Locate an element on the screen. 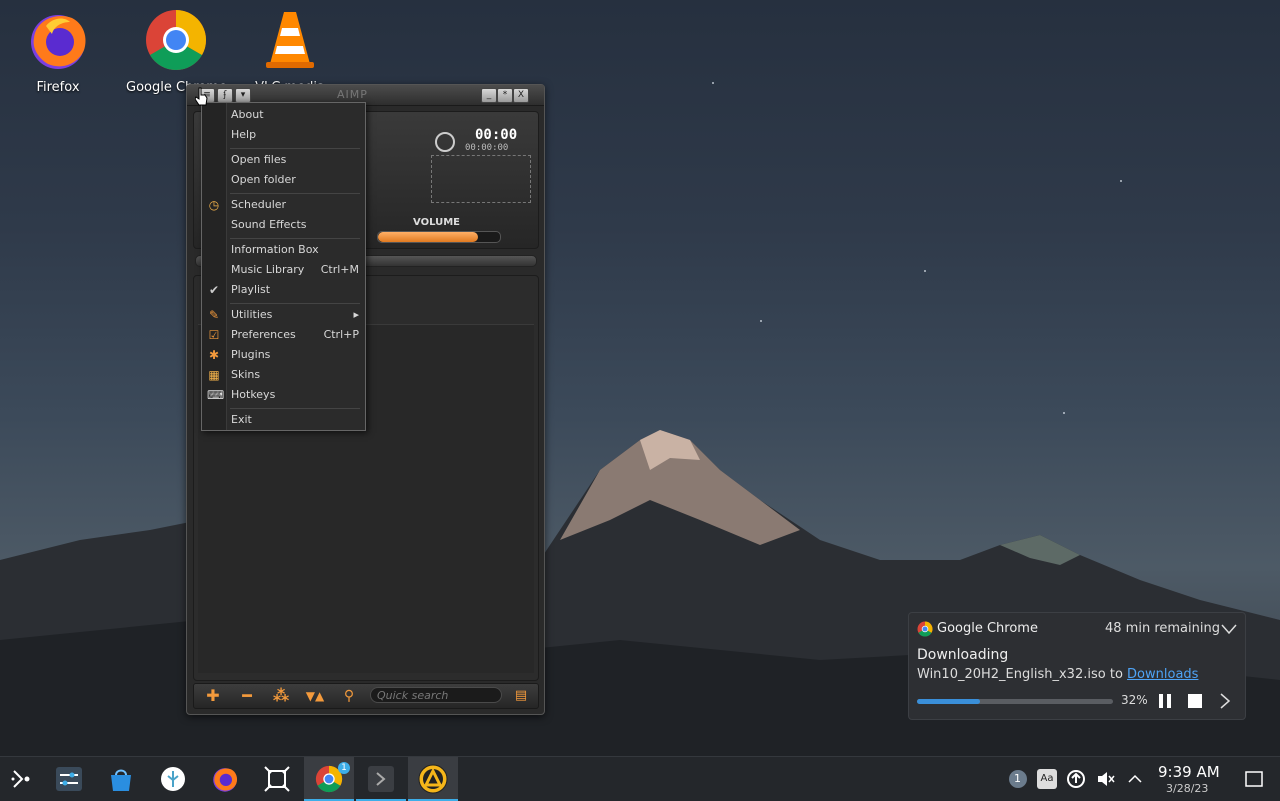 This screenshot has width=1280, height=801. taskbar-system-settings is located at coordinates (69, 779).